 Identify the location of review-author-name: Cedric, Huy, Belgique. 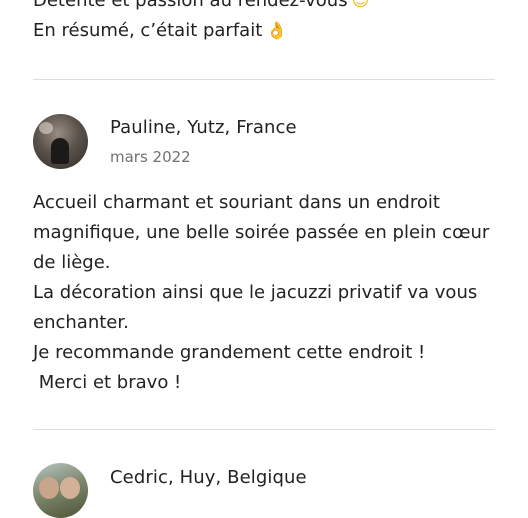
(208, 477).